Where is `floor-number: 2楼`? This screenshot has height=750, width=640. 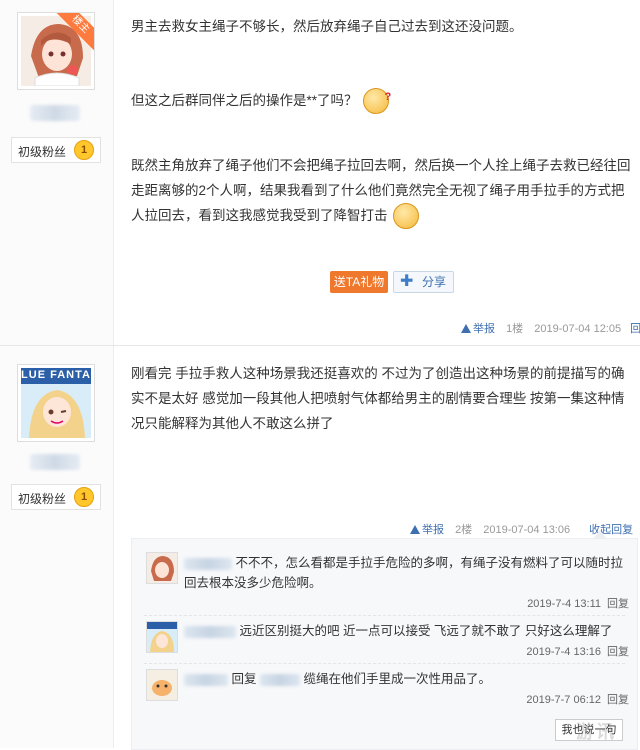 floor-number: 2楼 is located at coordinates (464, 530).